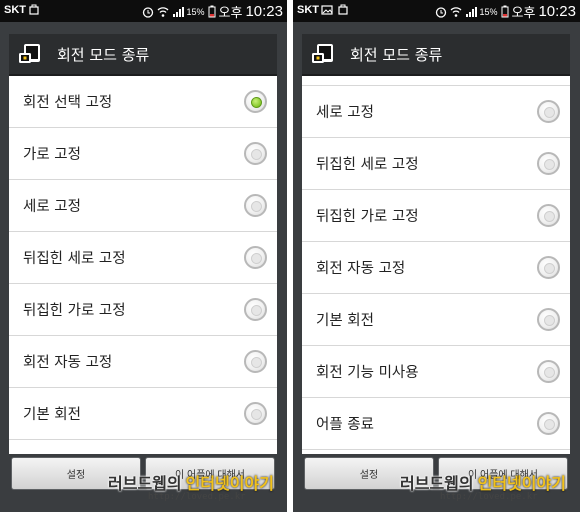 This screenshot has width=580, height=512. Describe the element at coordinates (68, 103) in the screenshot. I see `option-label: 회전 선택 고정` at that location.